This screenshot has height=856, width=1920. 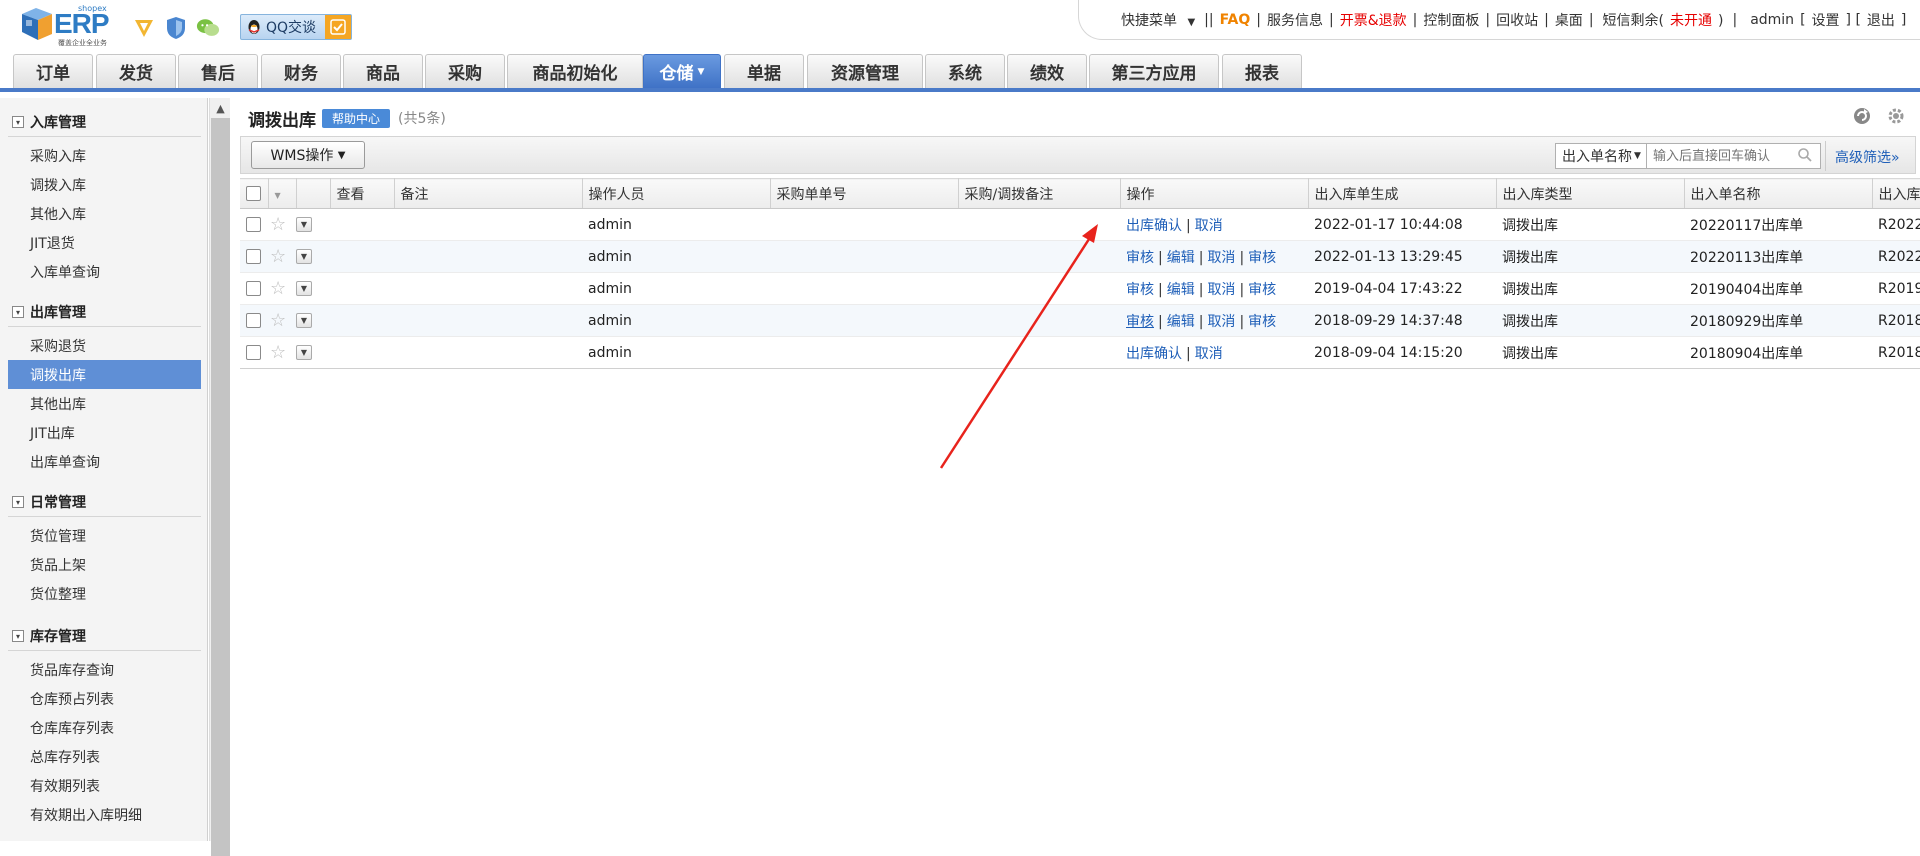 What do you see at coordinates (676, 193) in the screenshot?
I see `col-operator: 操作人员` at bounding box center [676, 193].